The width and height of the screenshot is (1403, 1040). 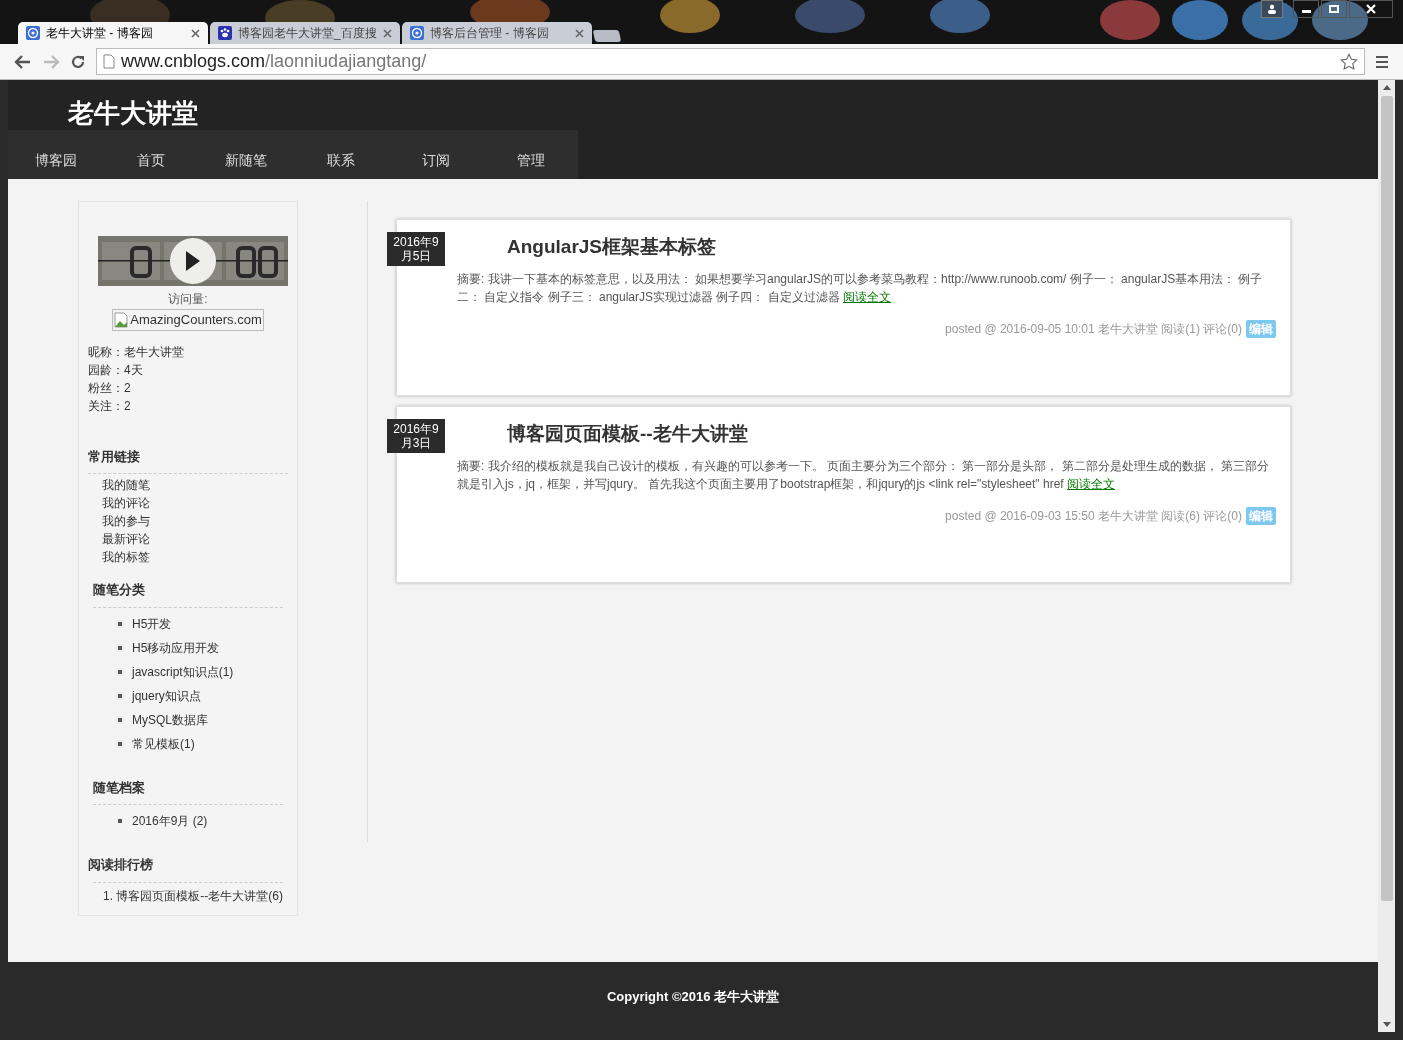 I want to click on site-title: 老牛大讲堂, so click(x=133, y=114).